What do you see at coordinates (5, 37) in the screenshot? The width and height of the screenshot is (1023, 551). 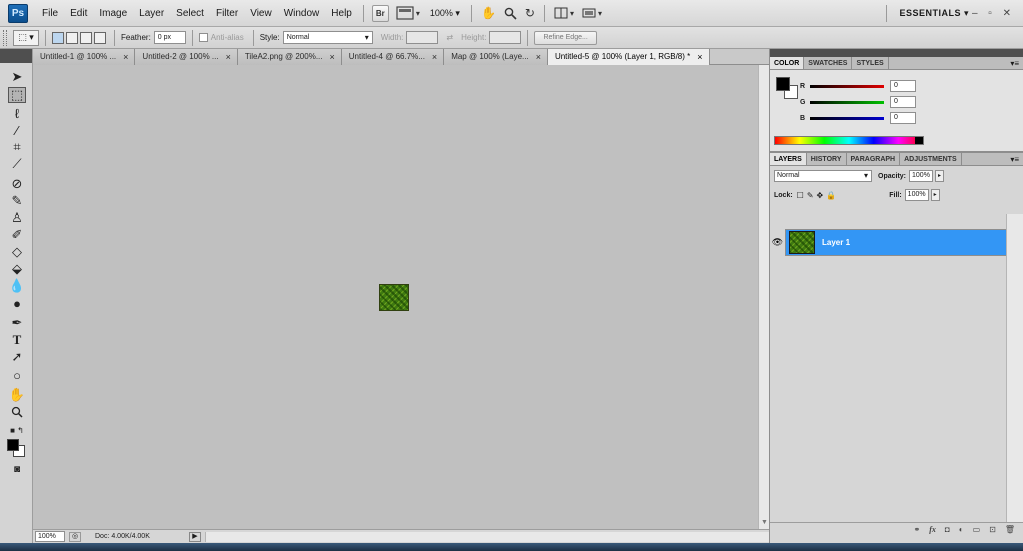 I see `options-grip` at bounding box center [5, 37].